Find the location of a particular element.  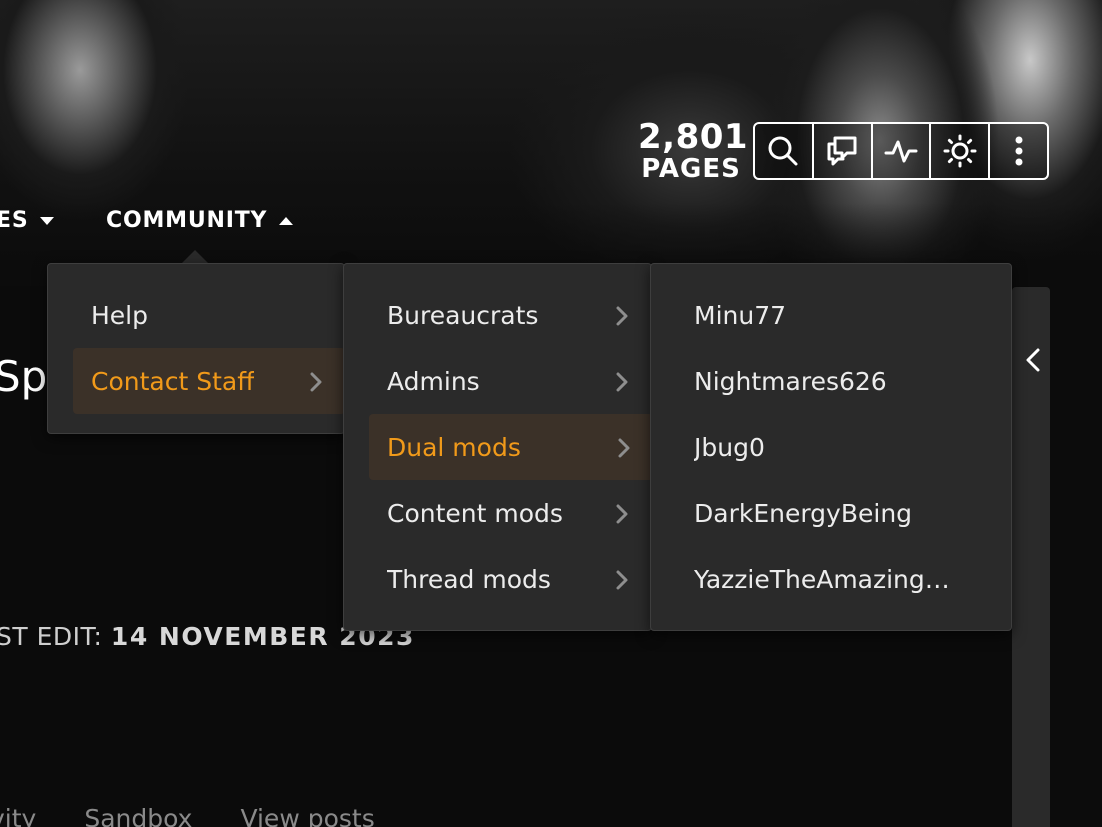

chevron-left-icon is located at coordinates (1033, 360).